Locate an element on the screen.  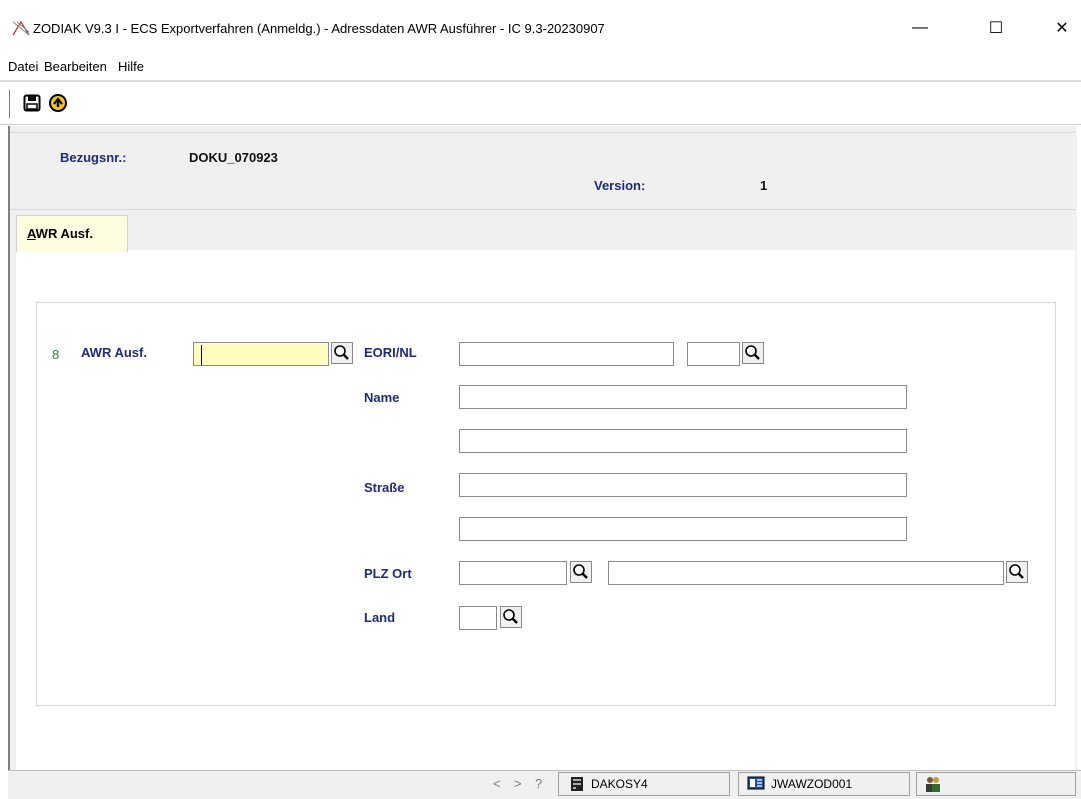
header-panel is located at coordinates (542, 171).